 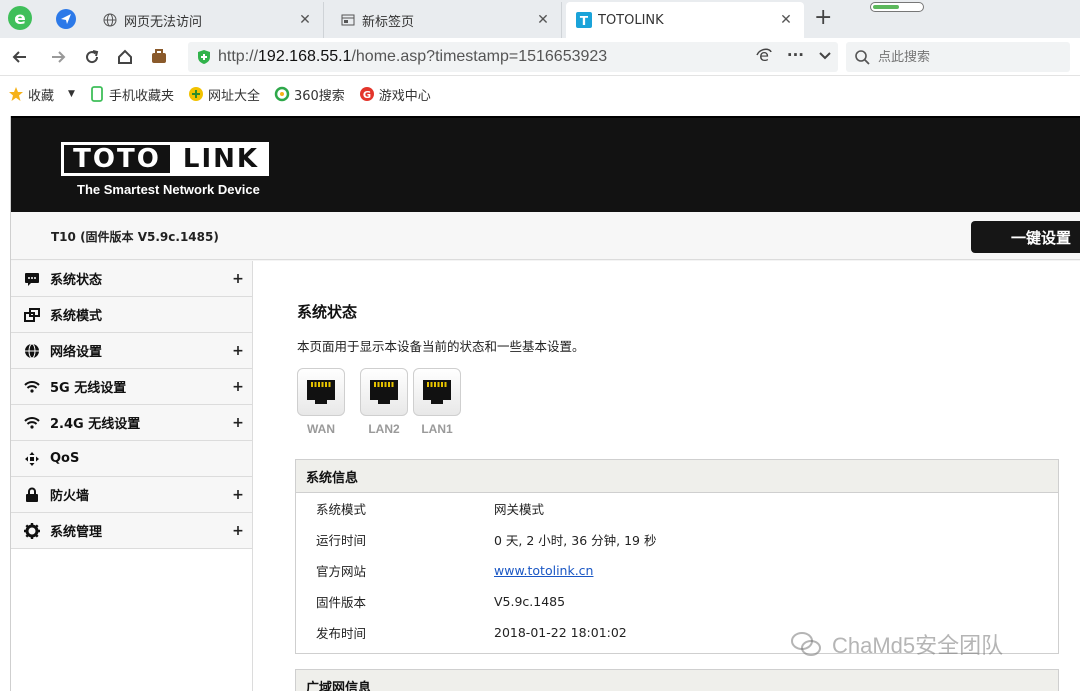 What do you see at coordinates (430, 509) in the screenshot?
I see `info-row-mode: 系统模式 网关模式` at bounding box center [430, 509].